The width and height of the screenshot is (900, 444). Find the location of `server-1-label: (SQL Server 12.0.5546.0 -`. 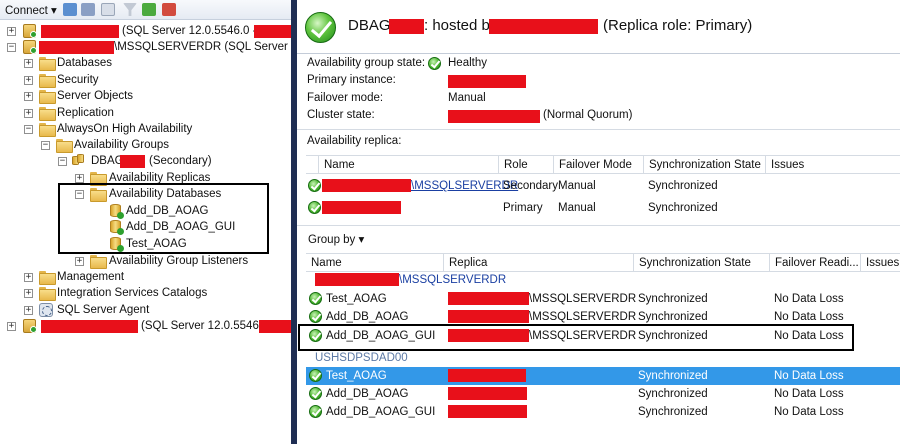

server-1-label: (SQL Server 12.0.5546.0 - is located at coordinates (189, 31).